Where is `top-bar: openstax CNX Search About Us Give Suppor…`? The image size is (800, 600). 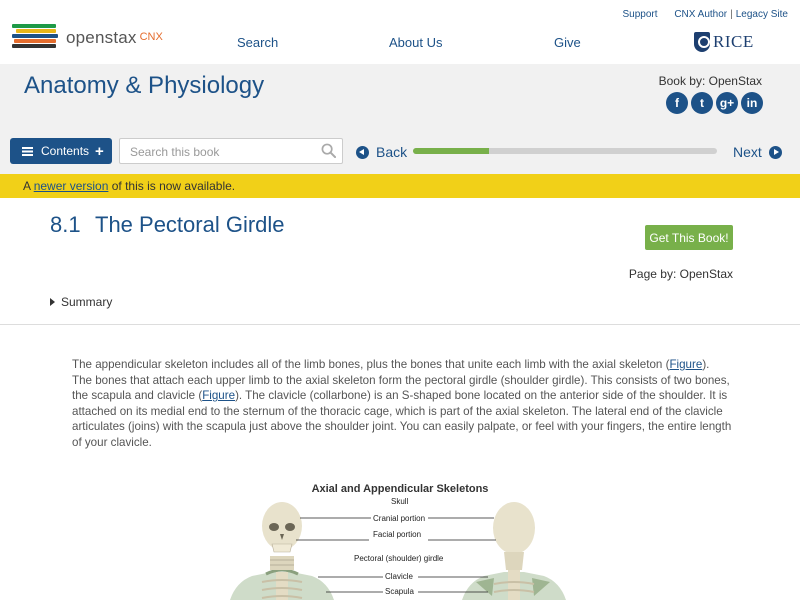
top-bar: openstax CNX Search About Us Give Suppor… is located at coordinates (400, 32).